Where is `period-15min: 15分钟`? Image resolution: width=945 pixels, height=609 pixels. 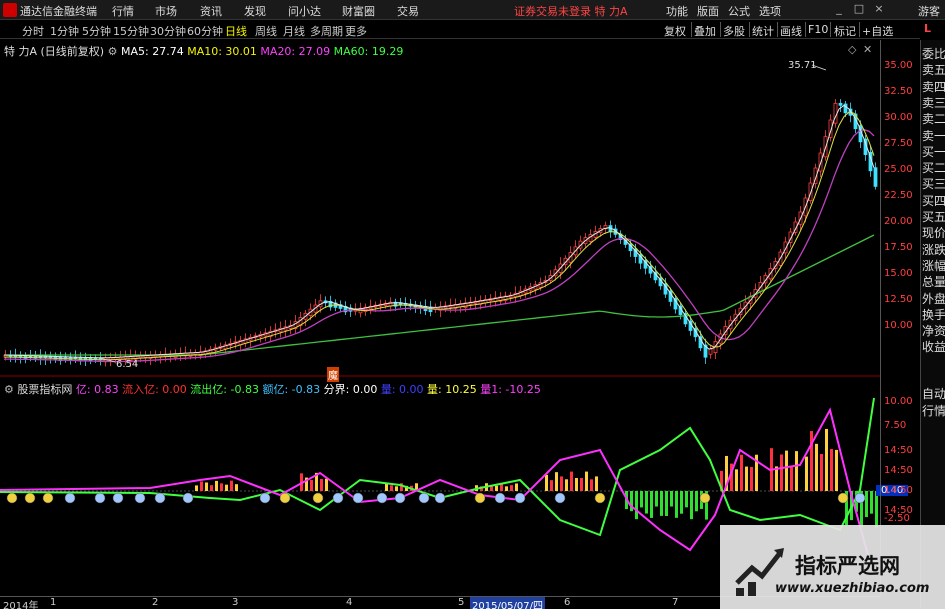
period-15min: 15分钟 is located at coordinates (131, 31).